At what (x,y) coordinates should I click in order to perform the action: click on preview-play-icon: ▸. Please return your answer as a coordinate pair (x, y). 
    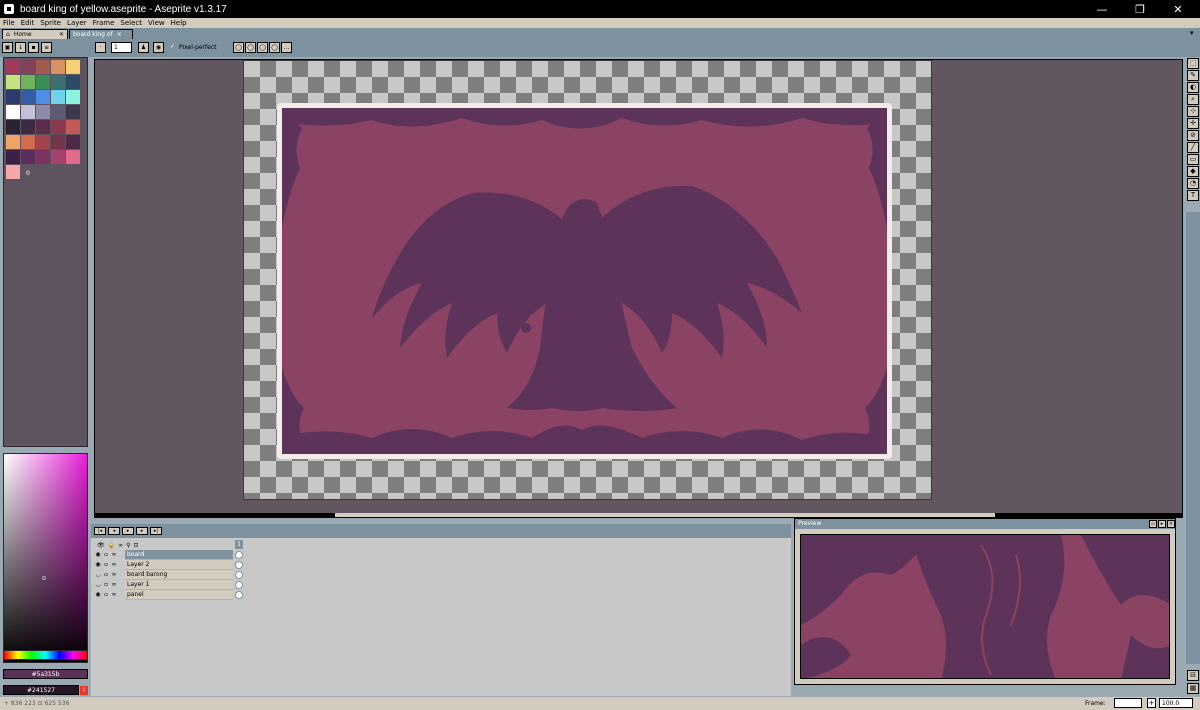
    Looking at the image, I should click on (1162, 524).